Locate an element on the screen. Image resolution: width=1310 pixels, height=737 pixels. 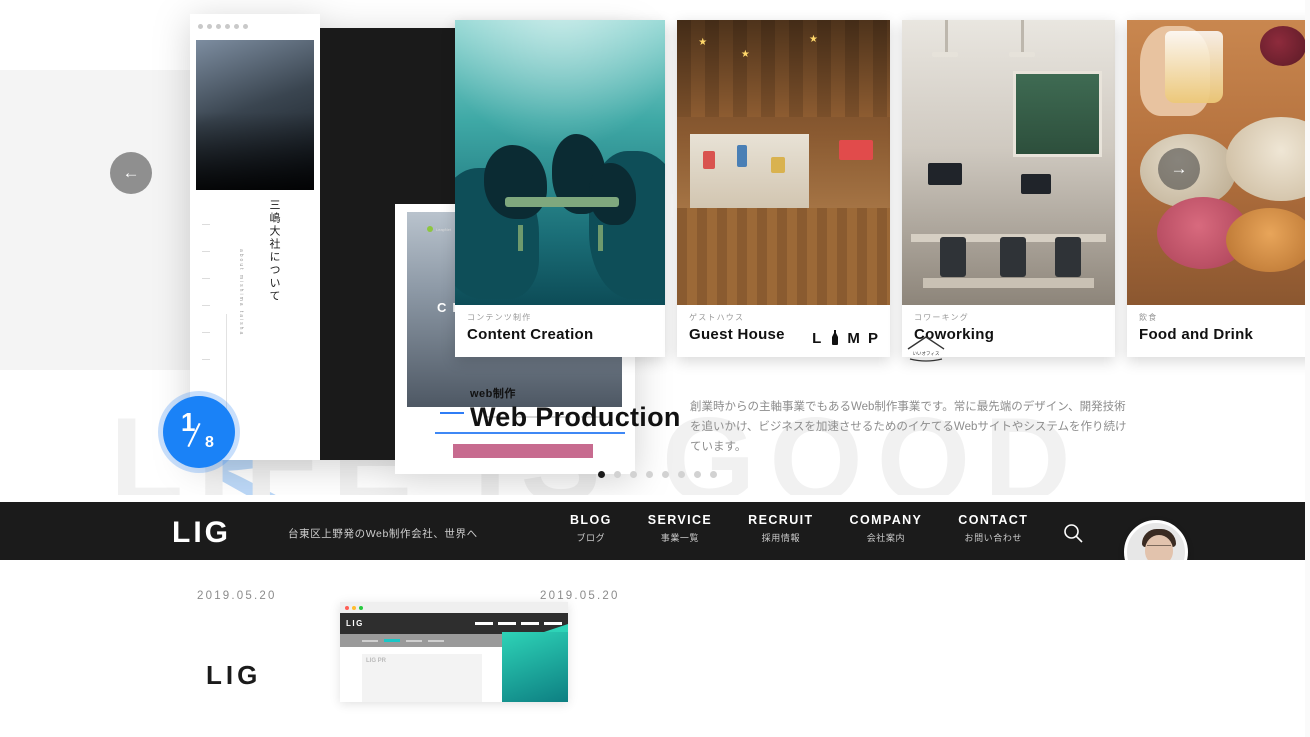
mockup-vertical-heading: 三嶋大社について is located at coordinates (274, 251).